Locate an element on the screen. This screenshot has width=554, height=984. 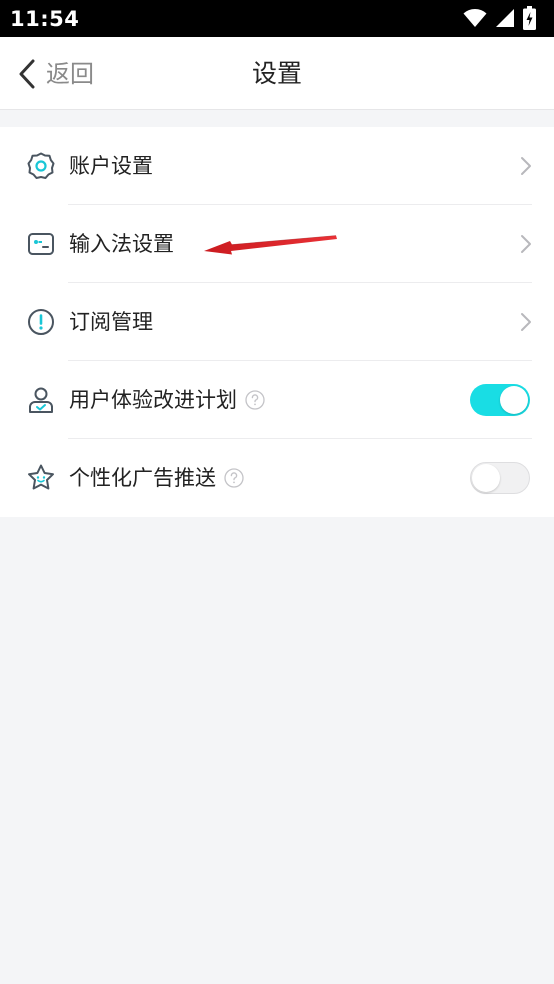
status-bar: 11:54 is located at coordinates (277, 18).